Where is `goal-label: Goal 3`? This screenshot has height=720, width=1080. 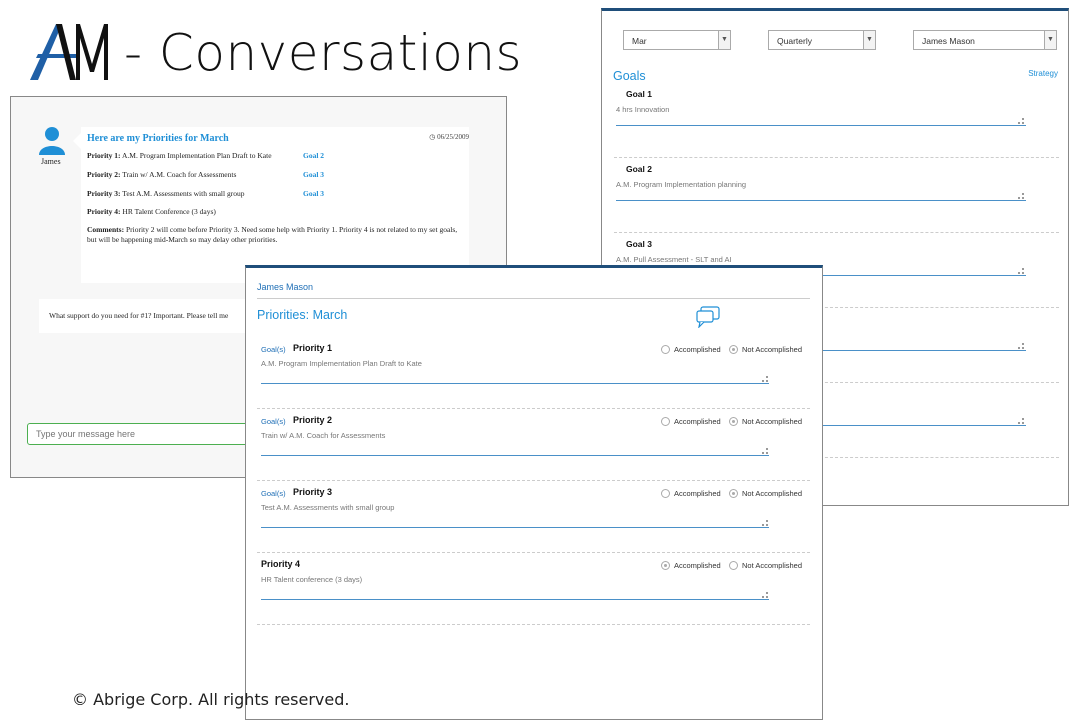
goal-label: Goal 3 is located at coordinates (639, 244).